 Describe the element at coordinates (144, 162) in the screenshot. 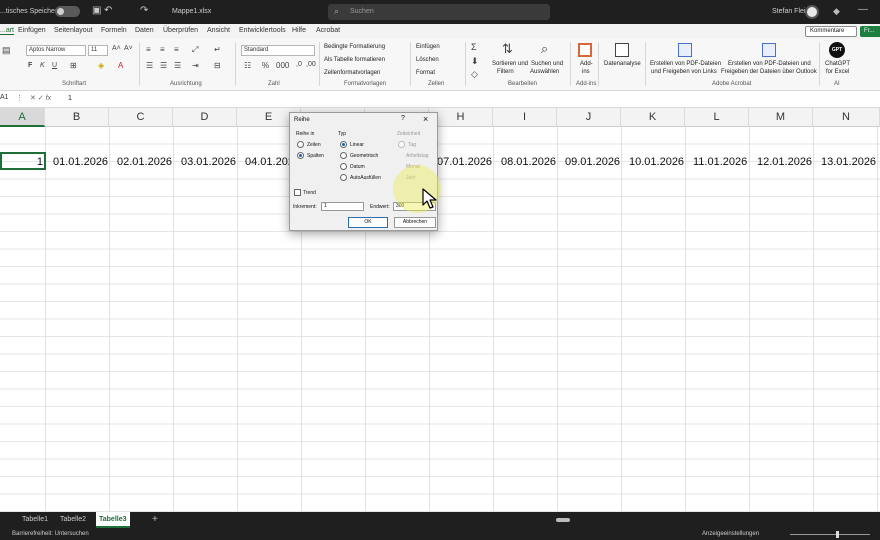

I see `cell-c1: 02.01.2026` at that location.